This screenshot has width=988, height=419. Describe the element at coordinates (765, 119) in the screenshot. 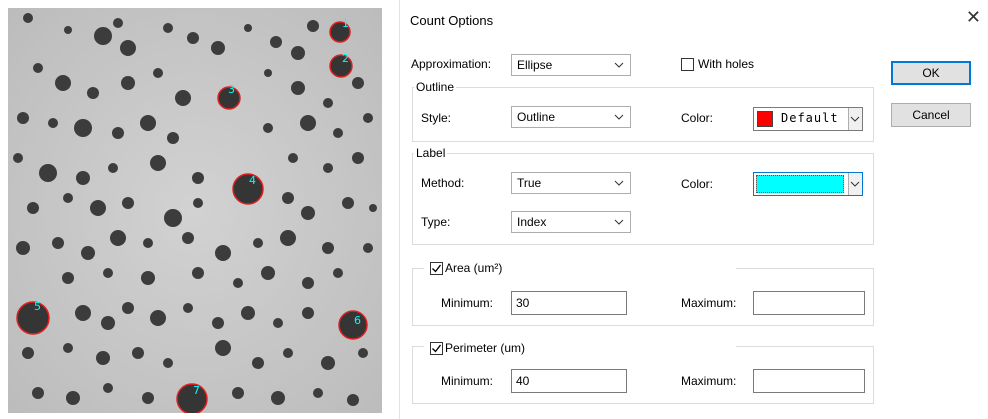

I see `outline-color-swatch` at that location.